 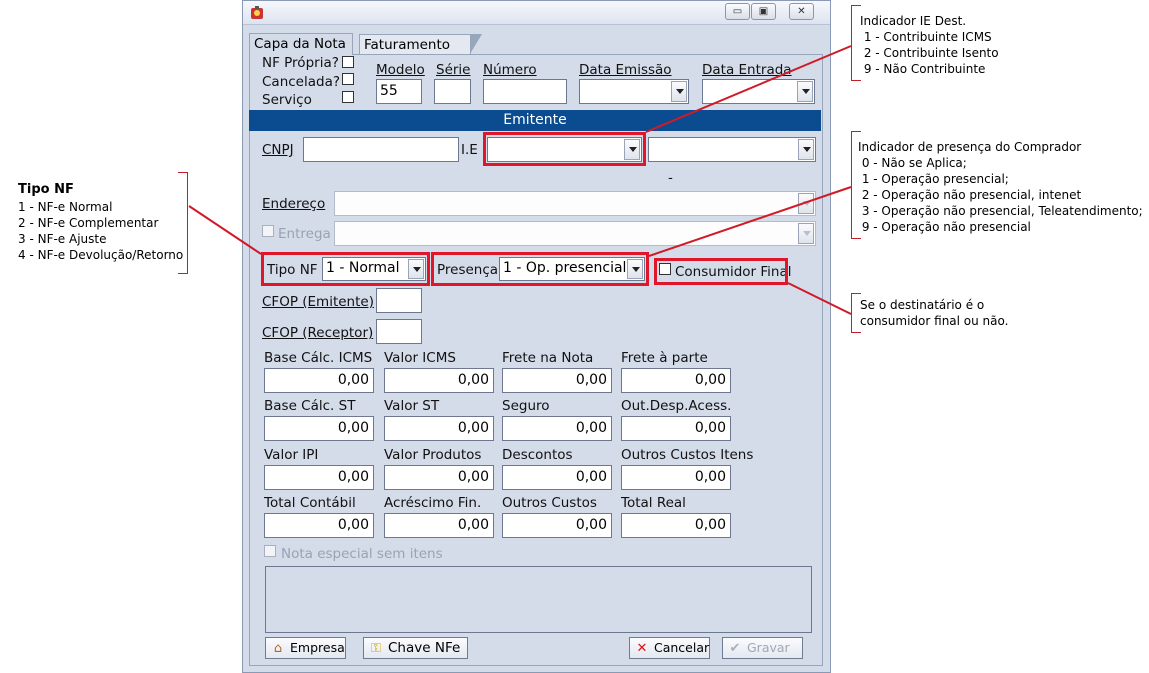 I want to click on entrega-checkbox, so click(x=268, y=231).